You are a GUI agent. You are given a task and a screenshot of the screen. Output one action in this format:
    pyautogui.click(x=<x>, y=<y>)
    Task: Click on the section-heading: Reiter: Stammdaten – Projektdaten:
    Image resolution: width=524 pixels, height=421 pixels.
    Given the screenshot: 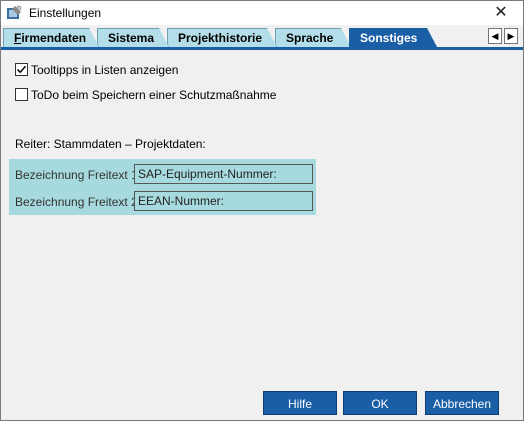 What is the action you would take?
    pyautogui.click(x=110, y=144)
    